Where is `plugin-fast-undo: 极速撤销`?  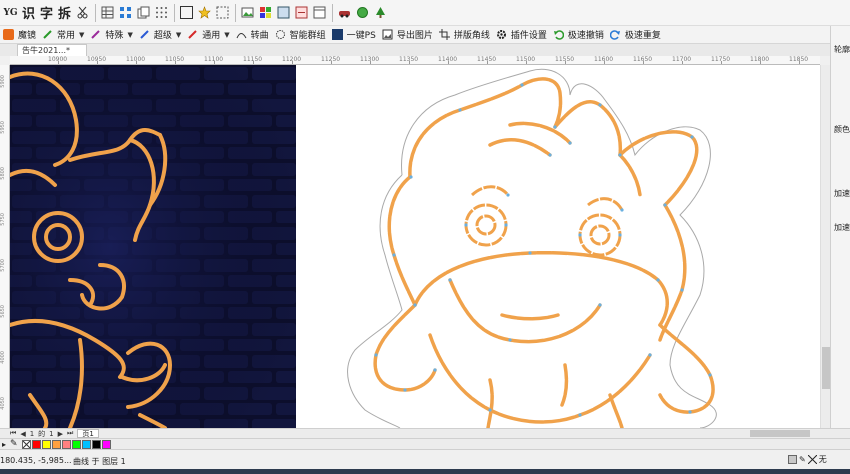
plugin-fast-undo: 极速撤销 is located at coordinates (578, 34).